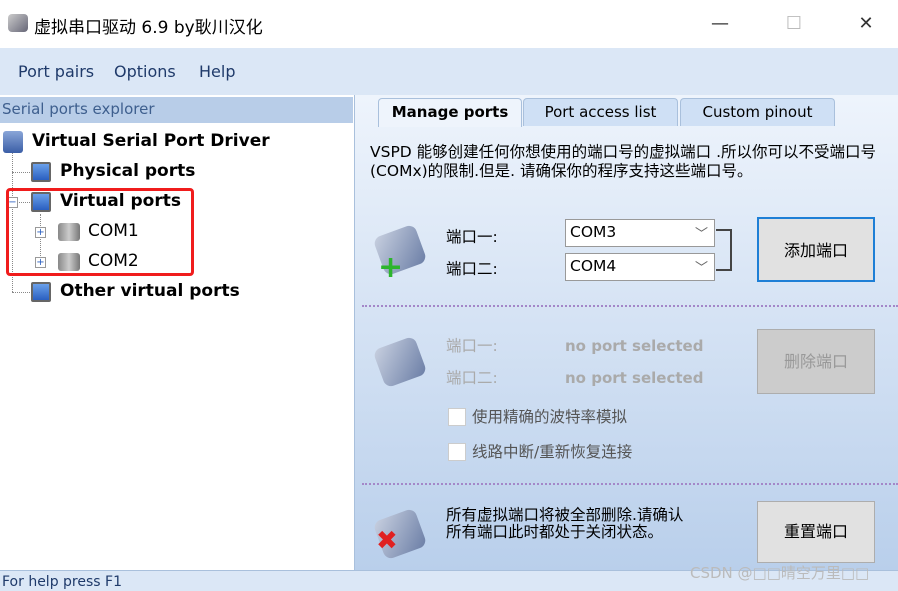 The width and height of the screenshot is (898, 591). What do you see at coordinates (866, 24) in the screenshot?
I see `close-button: ✕` at bounding box center [866, 24].